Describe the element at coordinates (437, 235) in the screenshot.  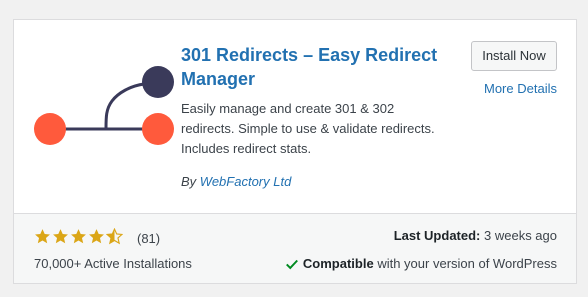
I see `last-updated-label: Last Updated:` at that location.